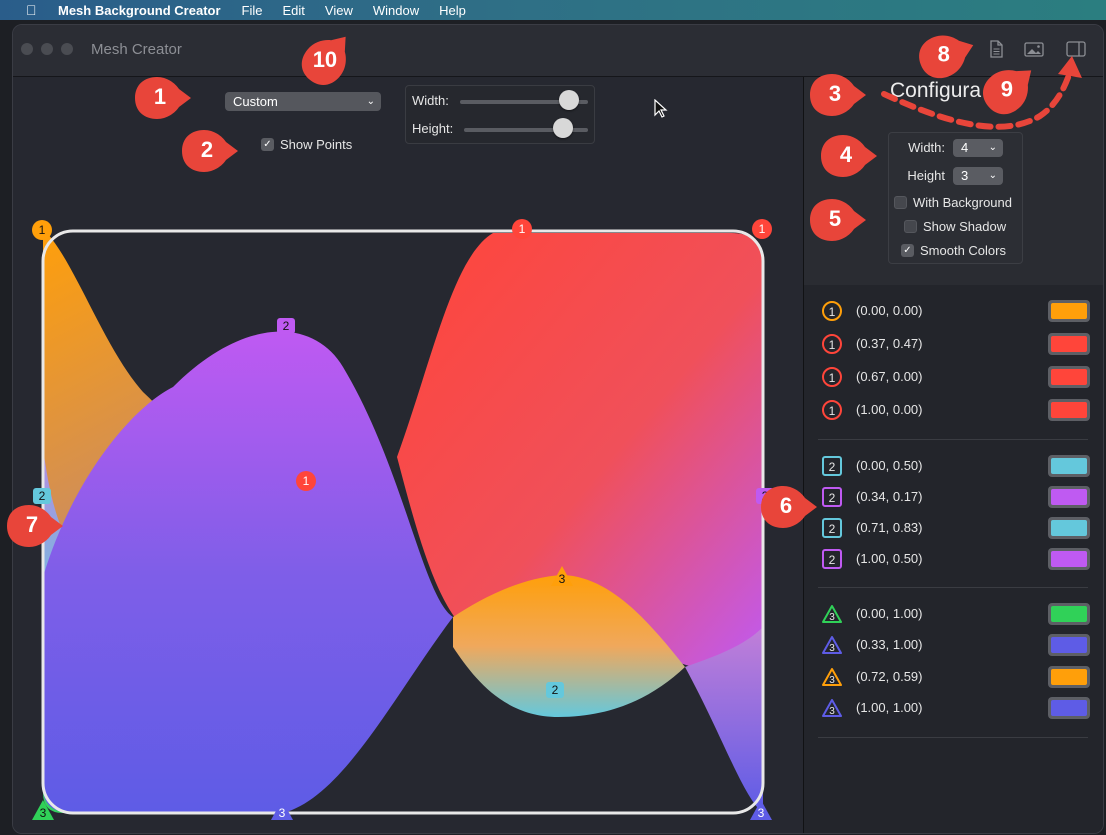 The image size is (1106, 835). I want to click on menu-window: Window, so click(396, 10).